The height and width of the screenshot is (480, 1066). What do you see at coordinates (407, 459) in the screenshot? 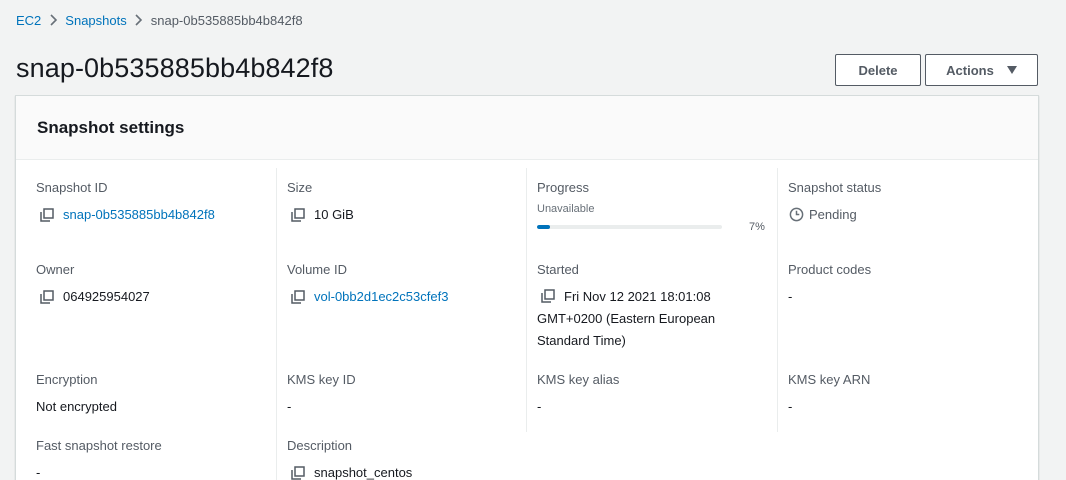
I see `field-description: Description snapshot_centos` at bounding box center [407, 459].